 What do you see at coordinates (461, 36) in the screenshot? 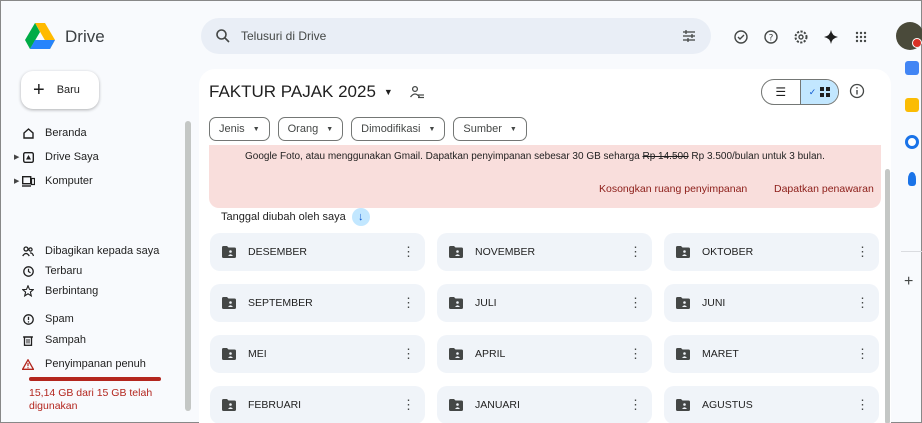
I see `search-input: Telusuri di Drive` at bounding box center [461, 36].